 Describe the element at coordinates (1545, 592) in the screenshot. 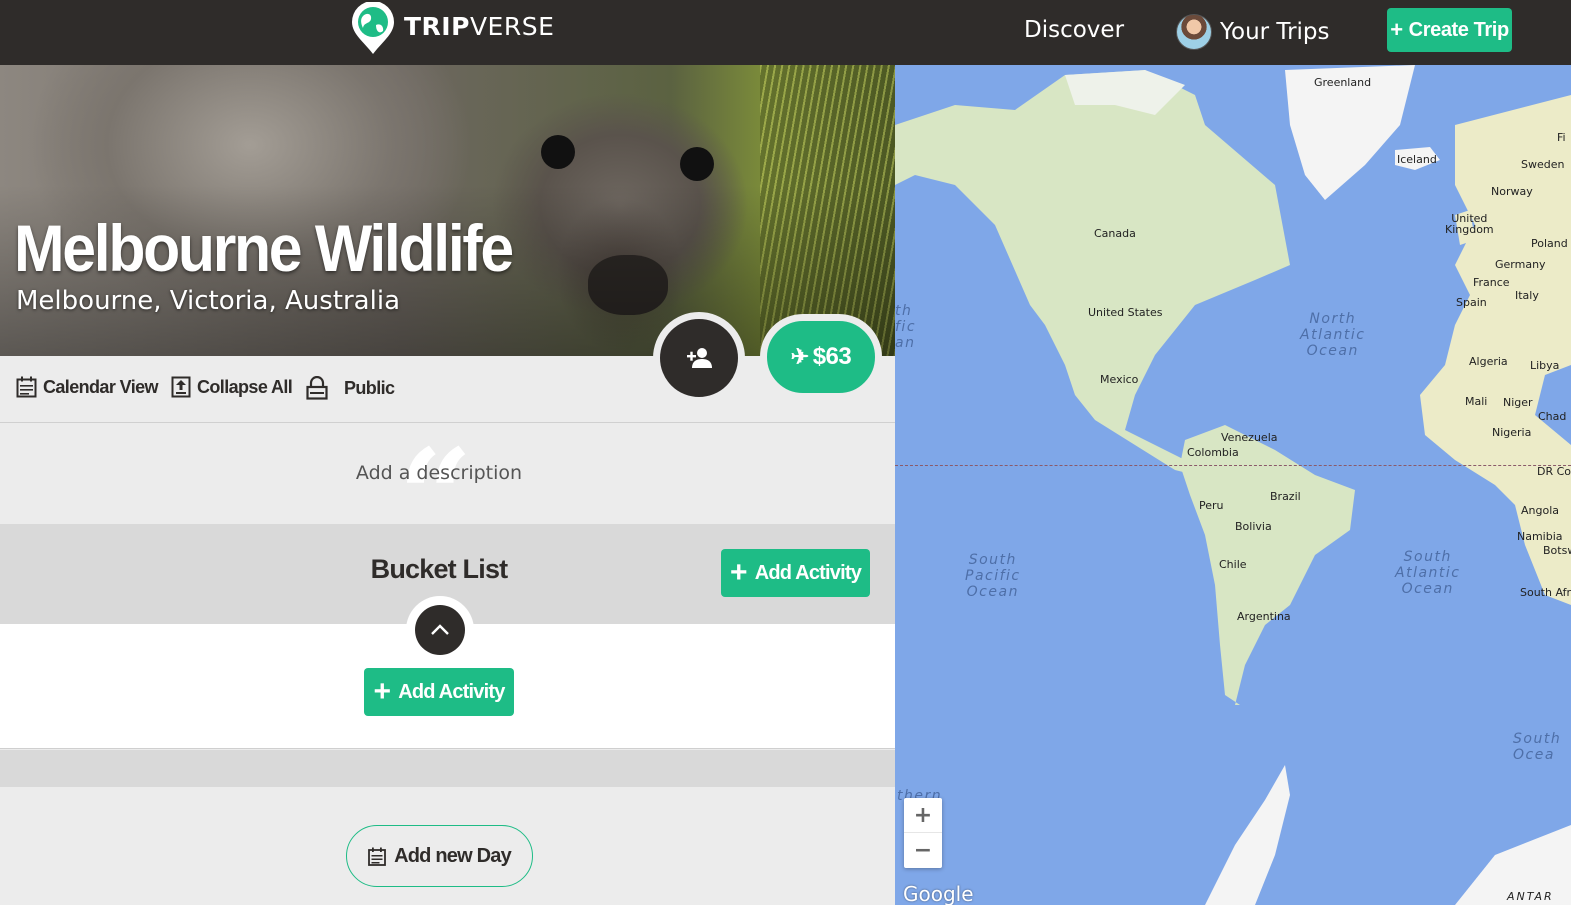

I see `map-label-south-africa: South Afr` at that location.